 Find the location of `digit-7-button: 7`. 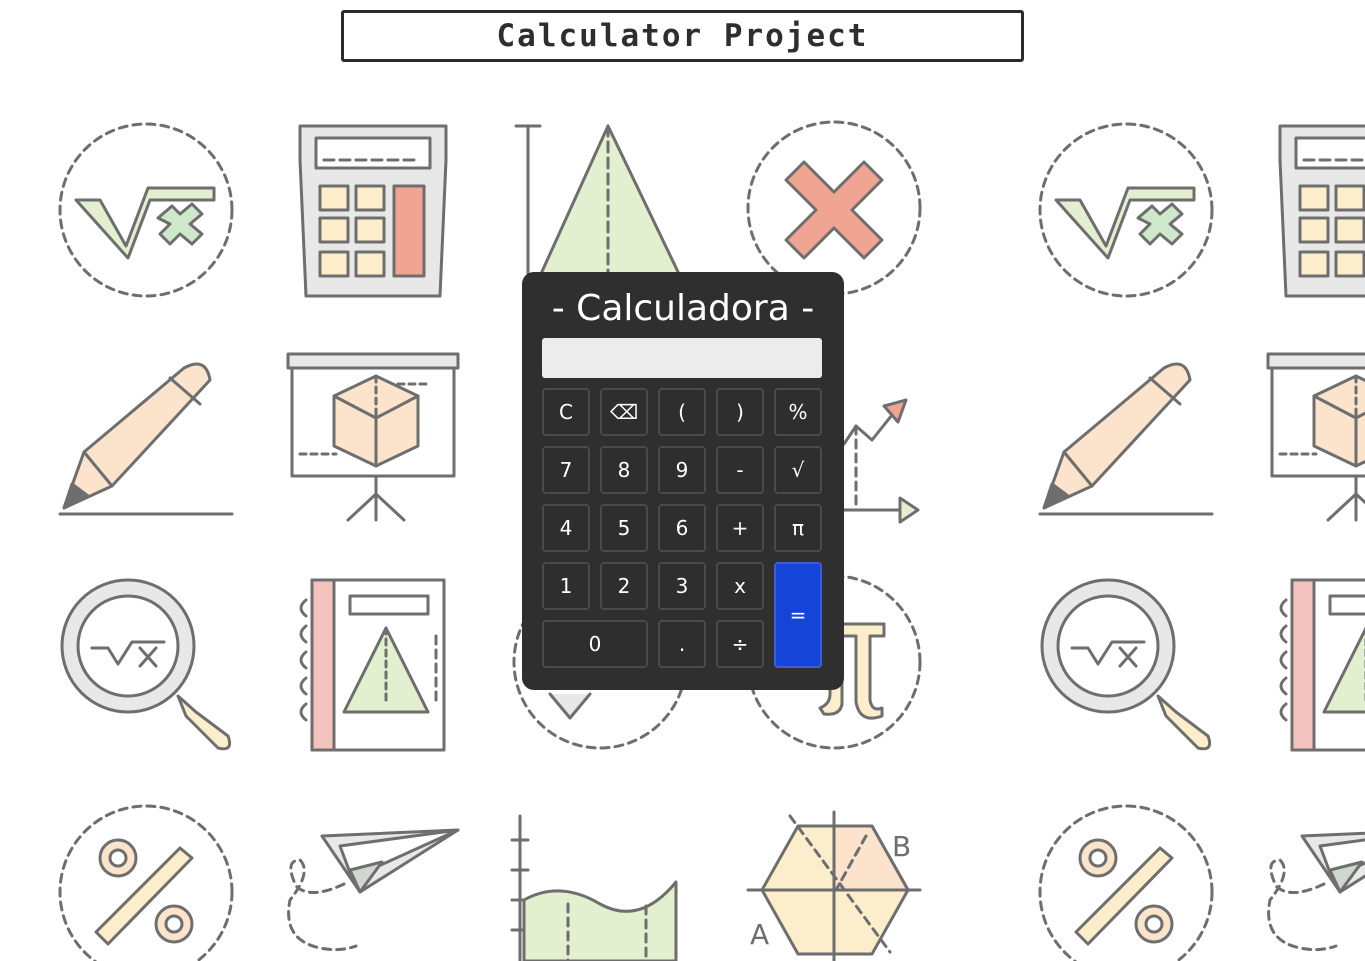

digit-7-button: 7 is located at coordinates (566, 470).